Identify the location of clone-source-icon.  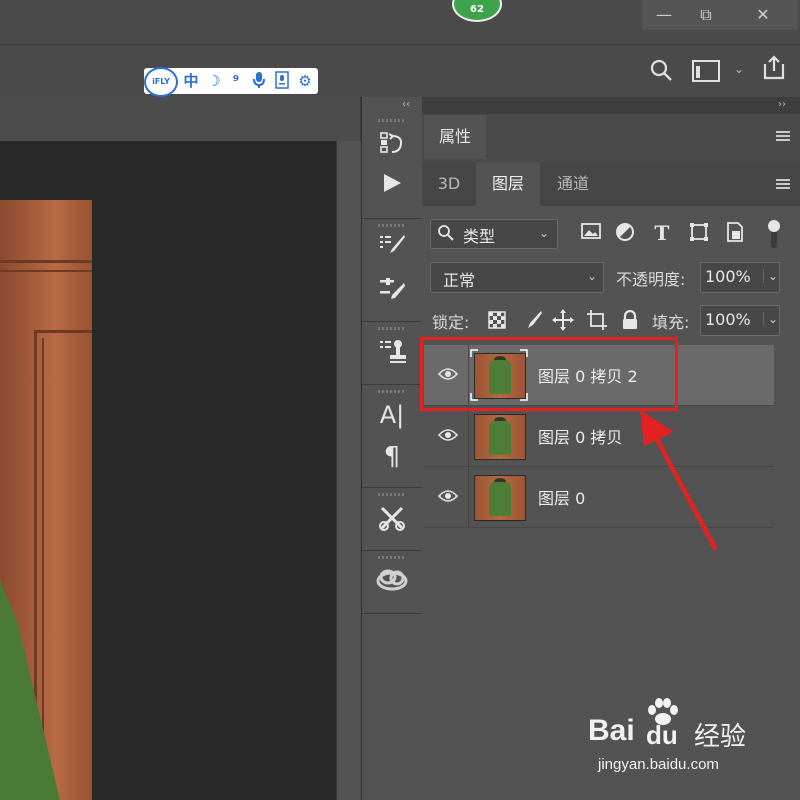
(392, 354).